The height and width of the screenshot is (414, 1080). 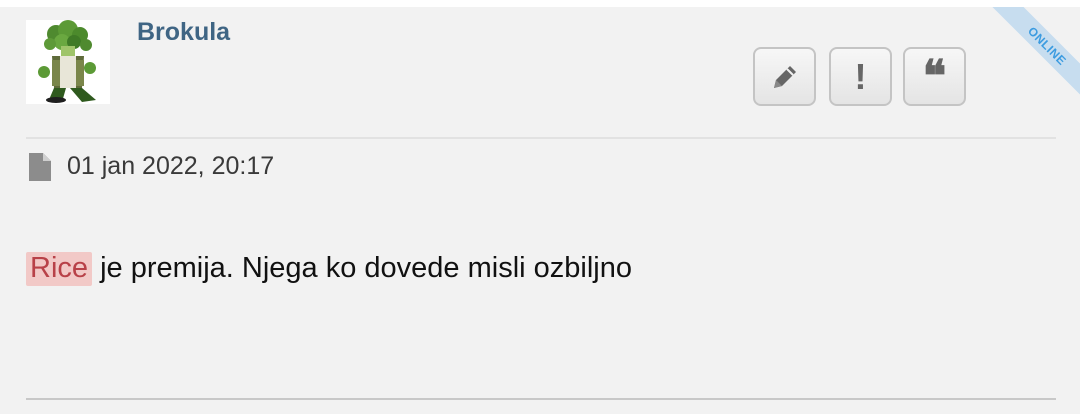 What do you see at coordinates (59, 269) in the screenshot?
I see `mention-highlight: Rice` at bounding box center [59, 269].